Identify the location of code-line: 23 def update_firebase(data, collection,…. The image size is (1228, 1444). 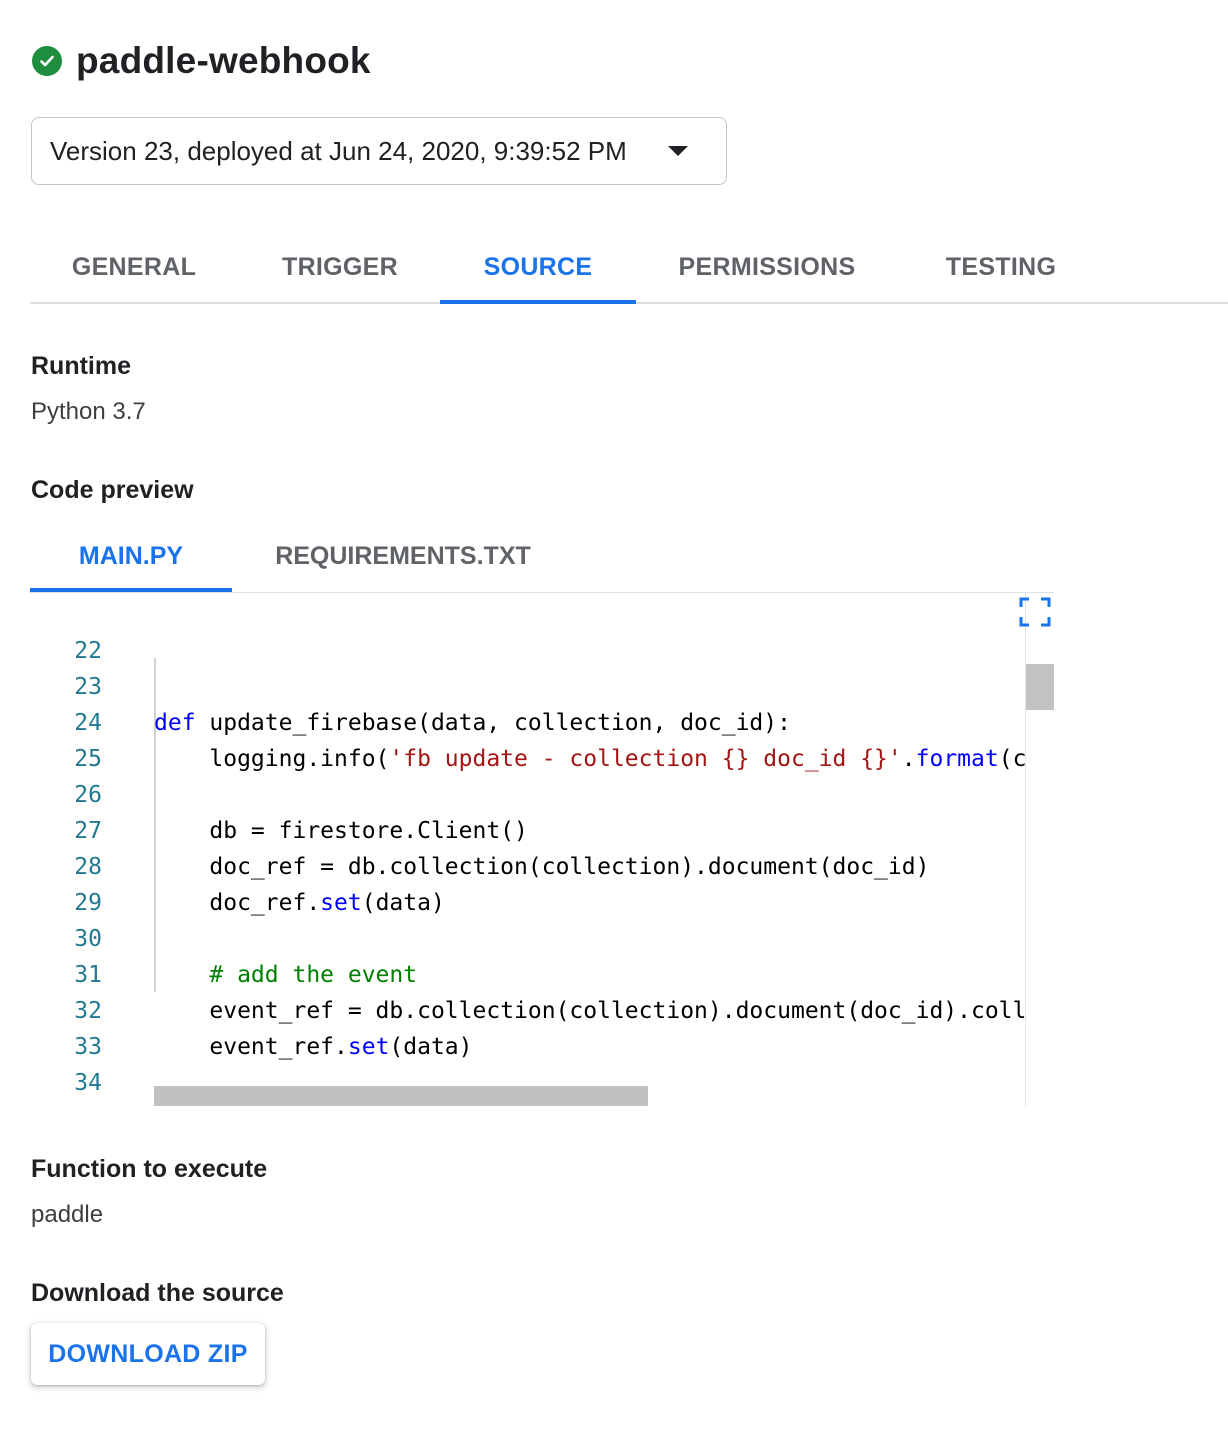
(542, 684).